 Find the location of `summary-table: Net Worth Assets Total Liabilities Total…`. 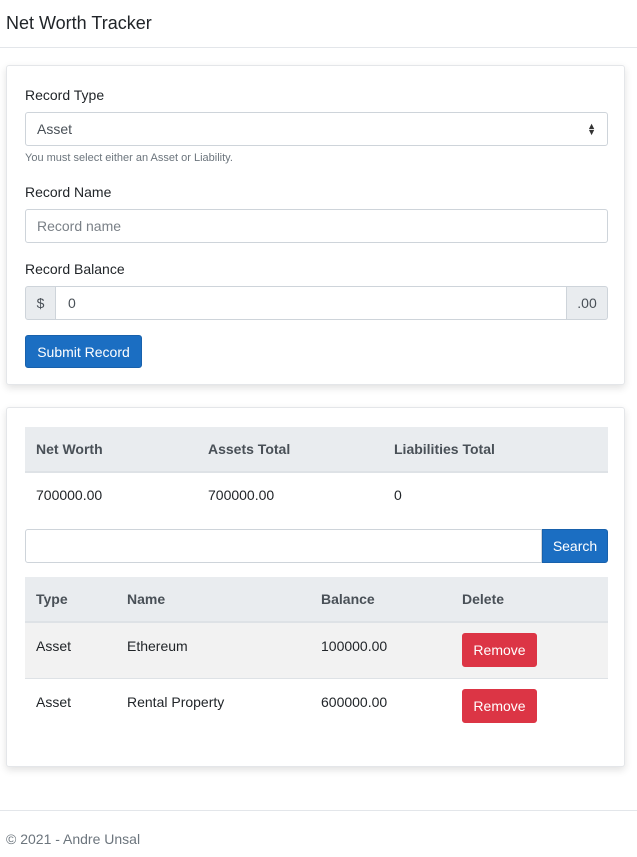

summary-table: Net Worth Assets Total Liabilities Total… is located at coordinates (316, 472).